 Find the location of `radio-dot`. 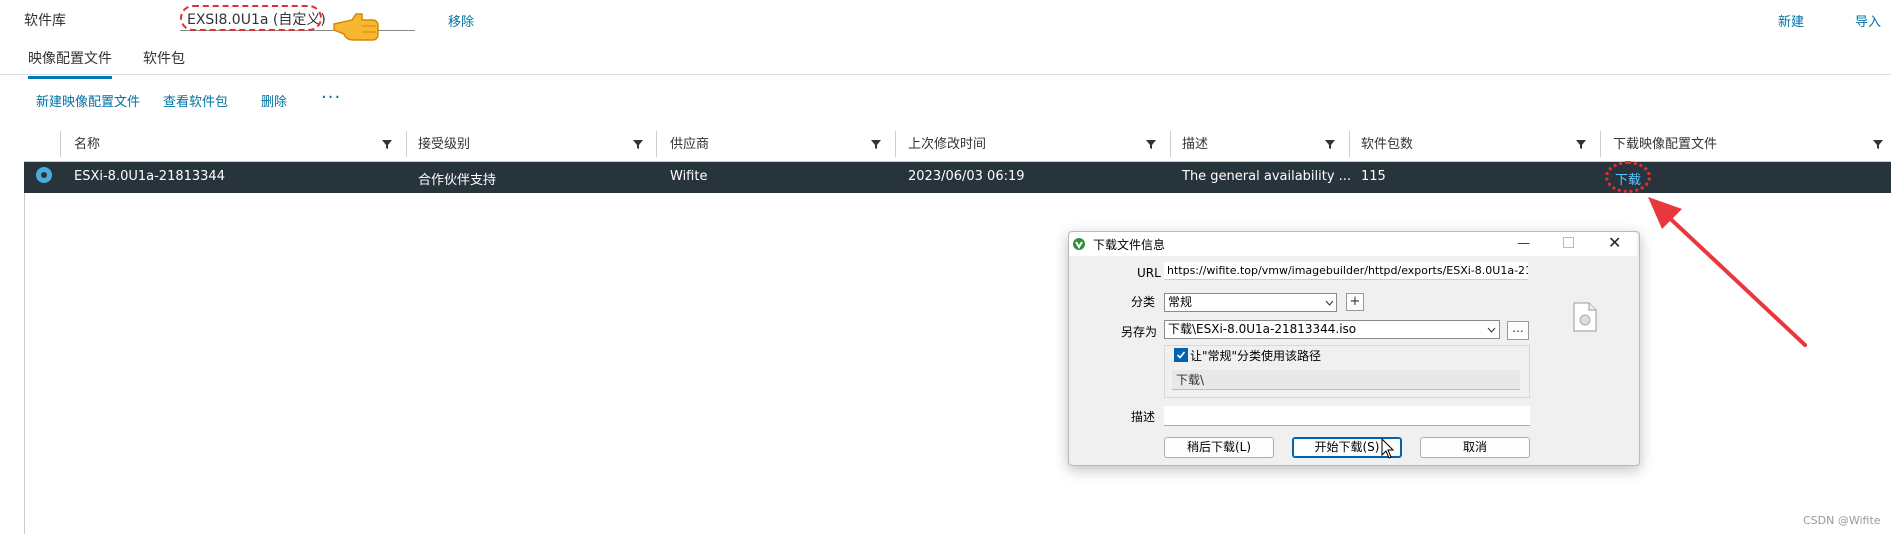

radio-dot is located at coordinates (44, 175).